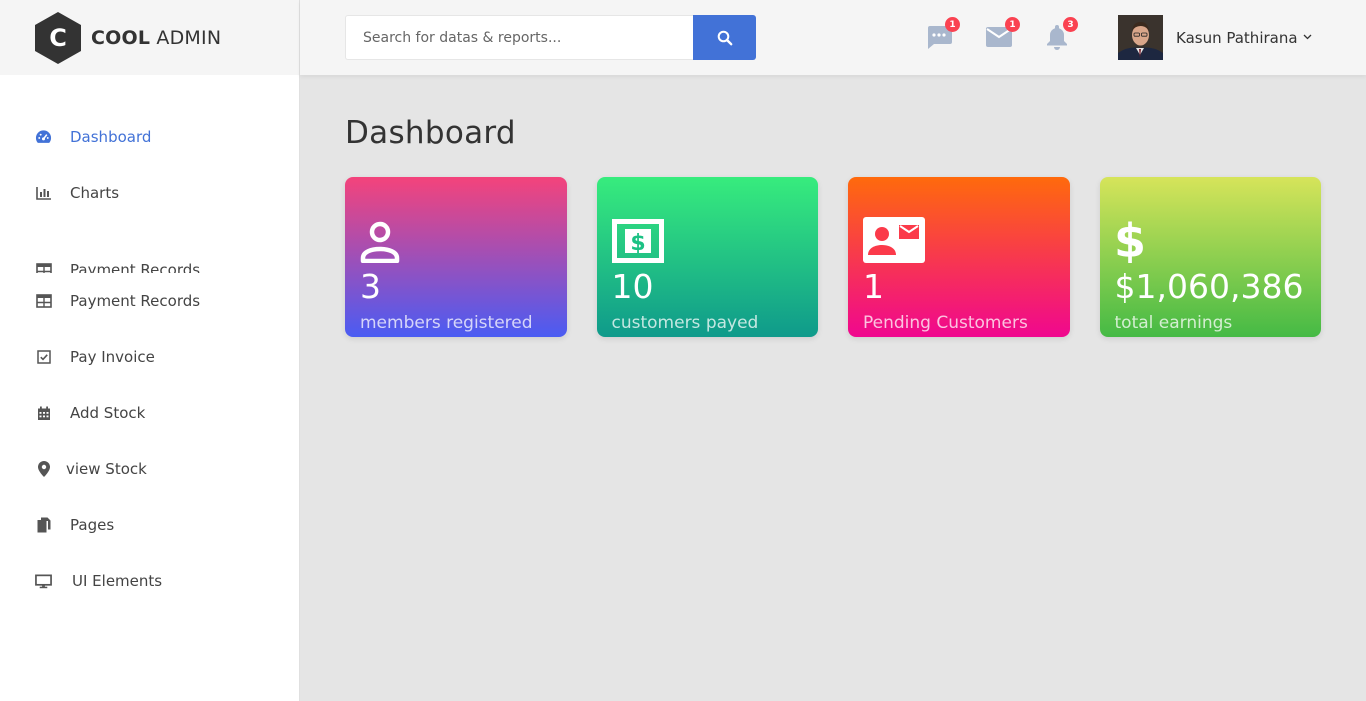 This screenshot has height=701, width=1366. I want to click on bar-chart-icon, so click(43, 193).